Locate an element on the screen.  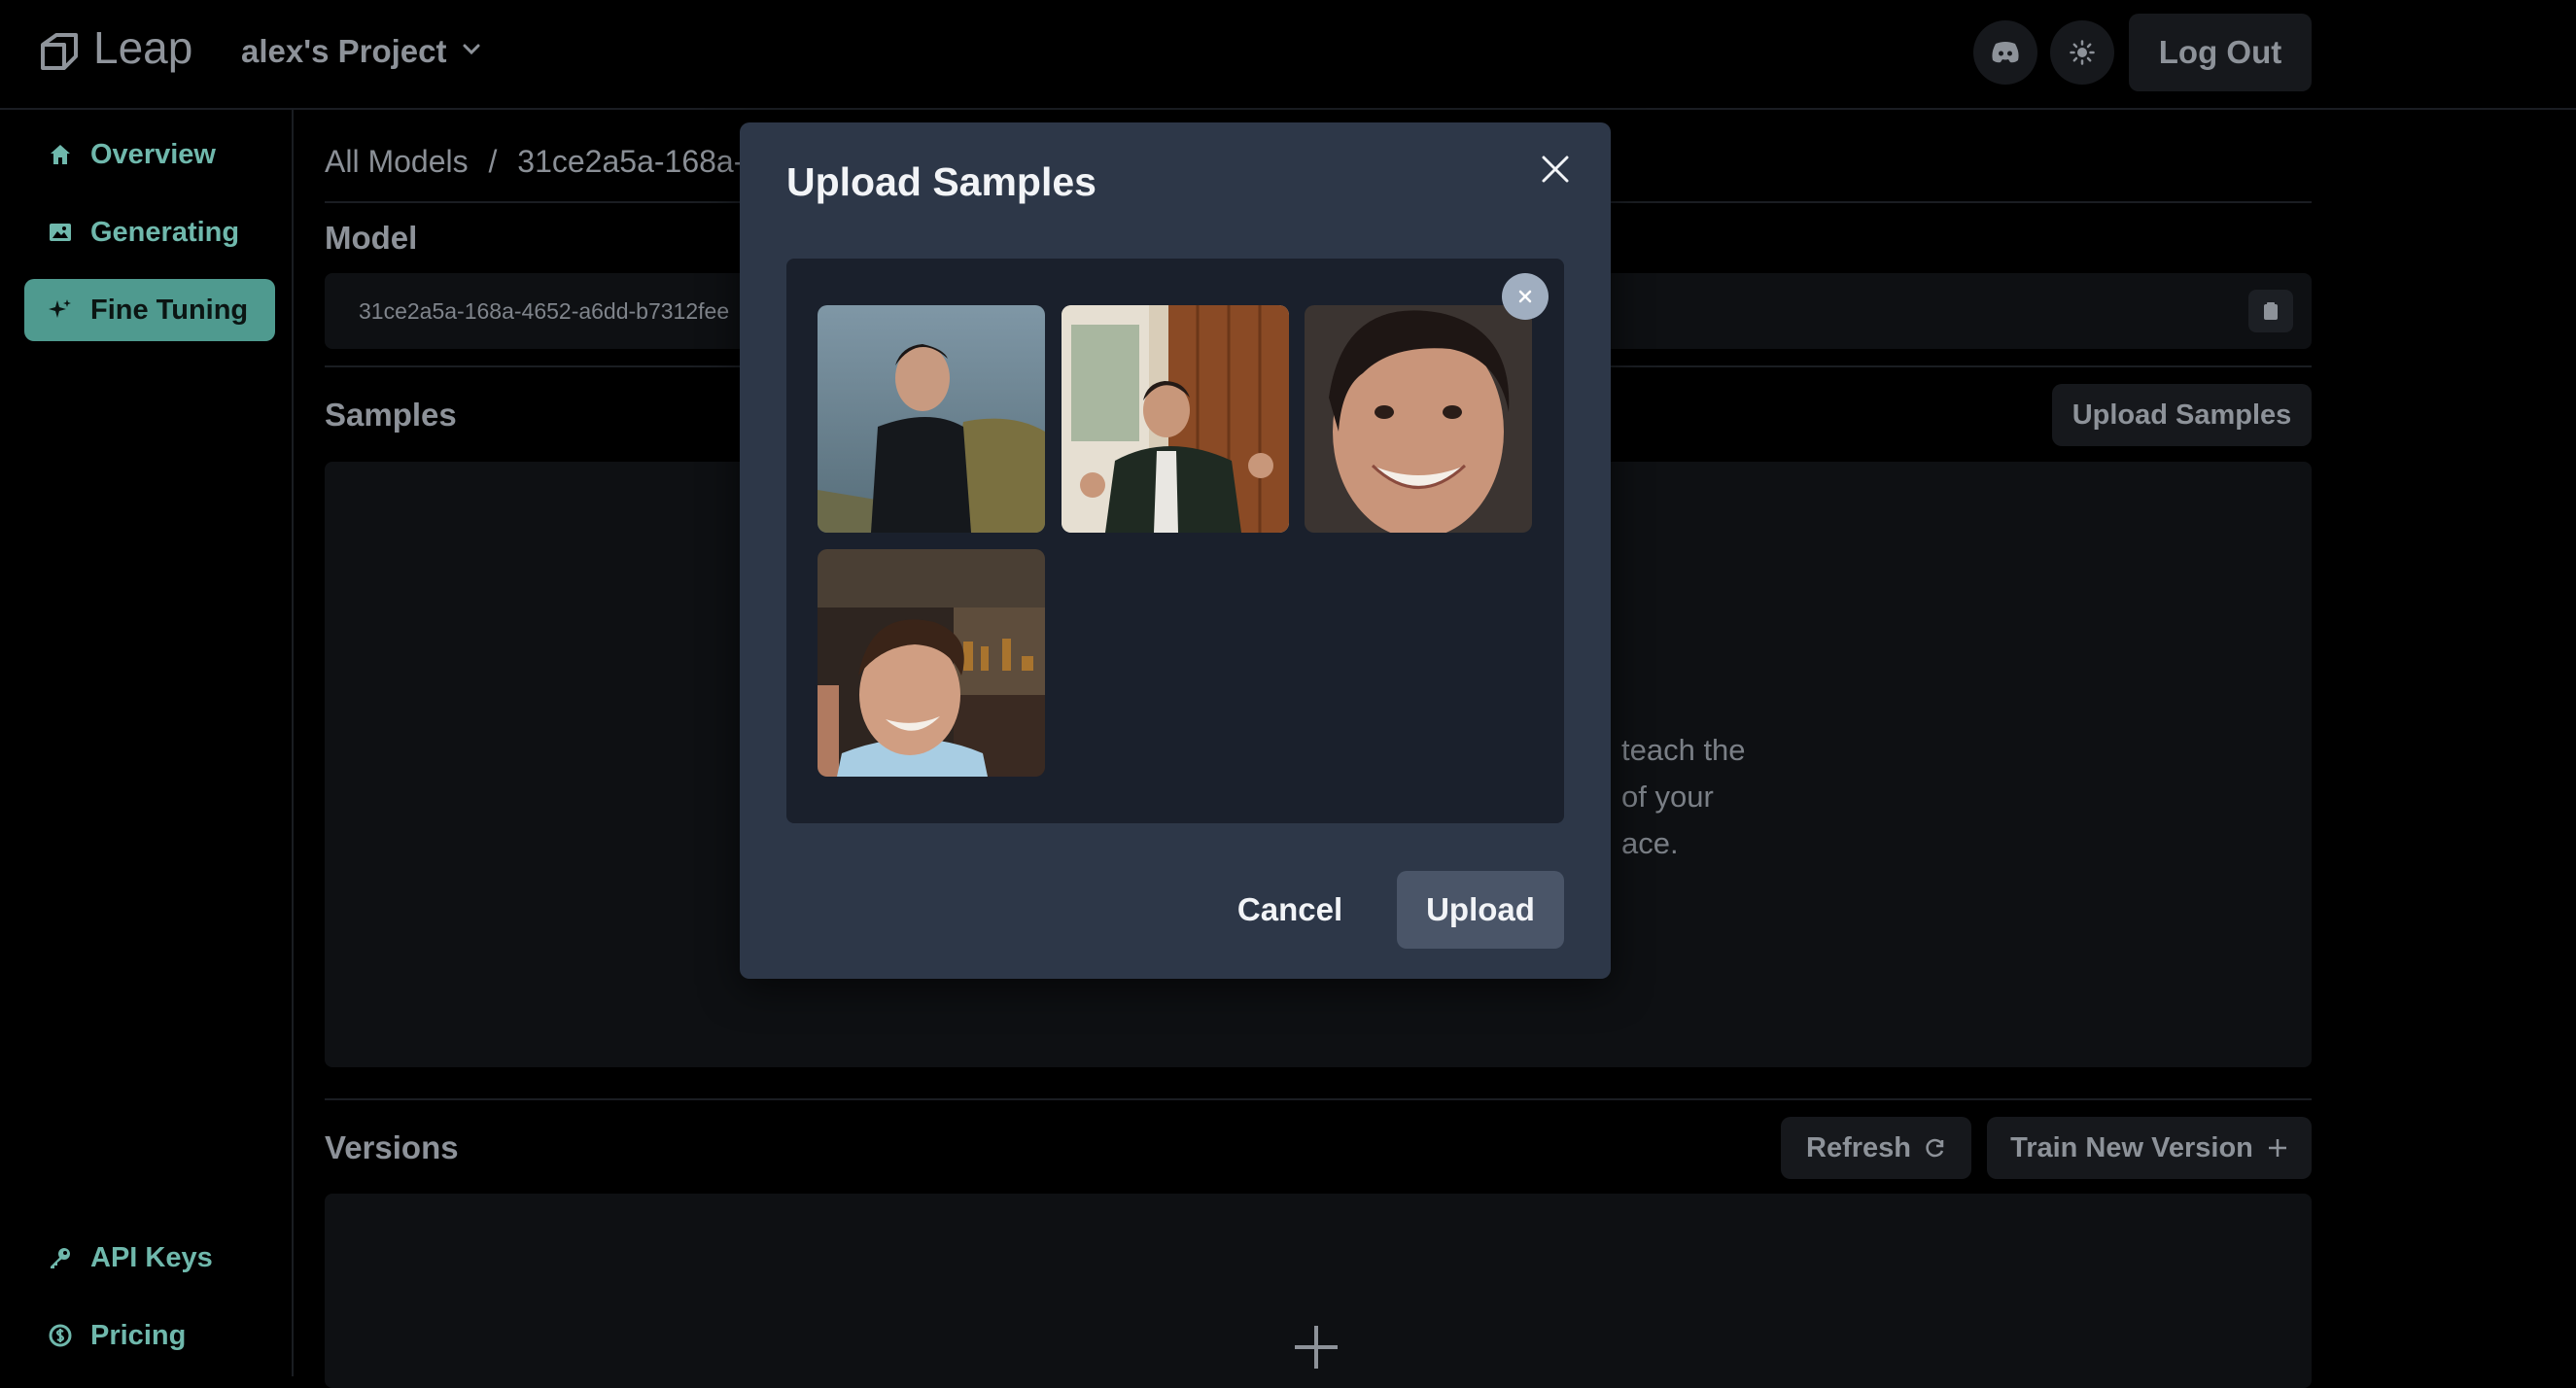
copy-button is located at coordinates (2270, 311).